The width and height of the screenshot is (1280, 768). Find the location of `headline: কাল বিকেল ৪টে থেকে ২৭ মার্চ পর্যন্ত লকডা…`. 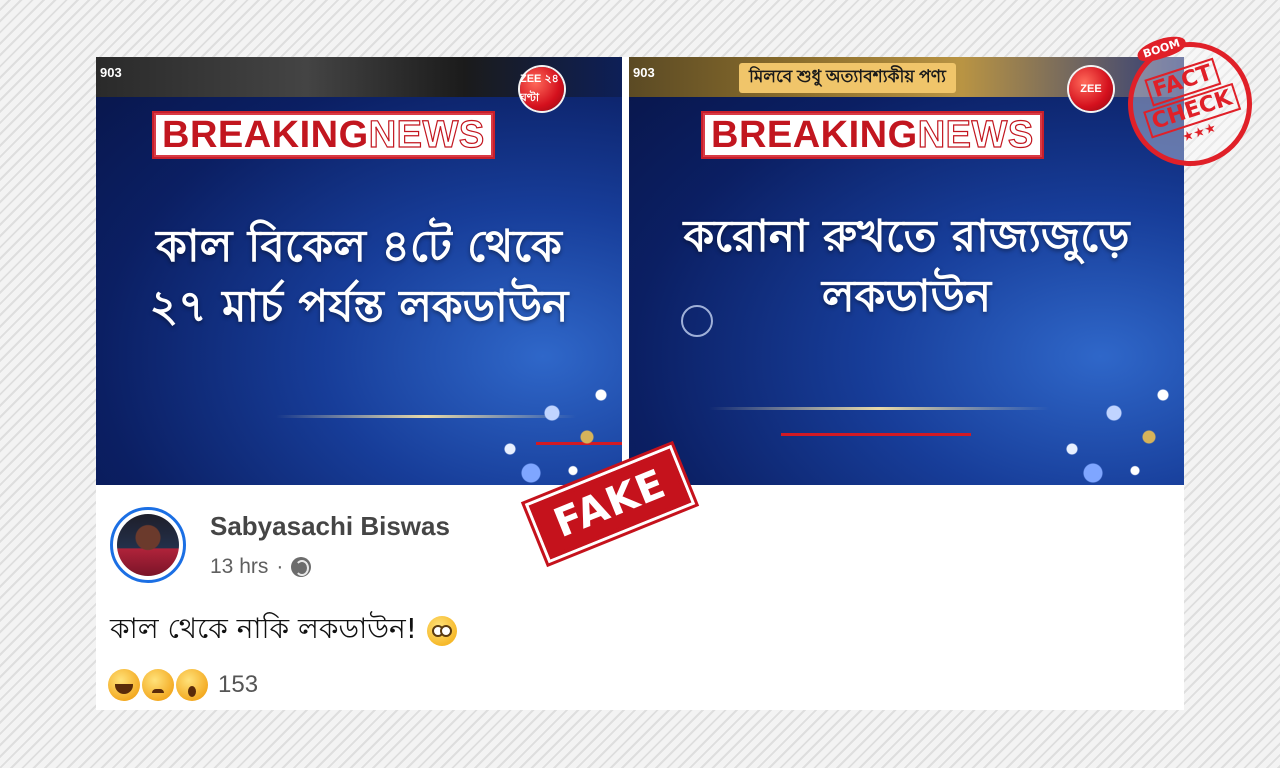

headline: কাল বিকেল ৪টে থেকে ২৭ মার্চ পর্যন্ত লকডা… is located at coordinates (359, 277).